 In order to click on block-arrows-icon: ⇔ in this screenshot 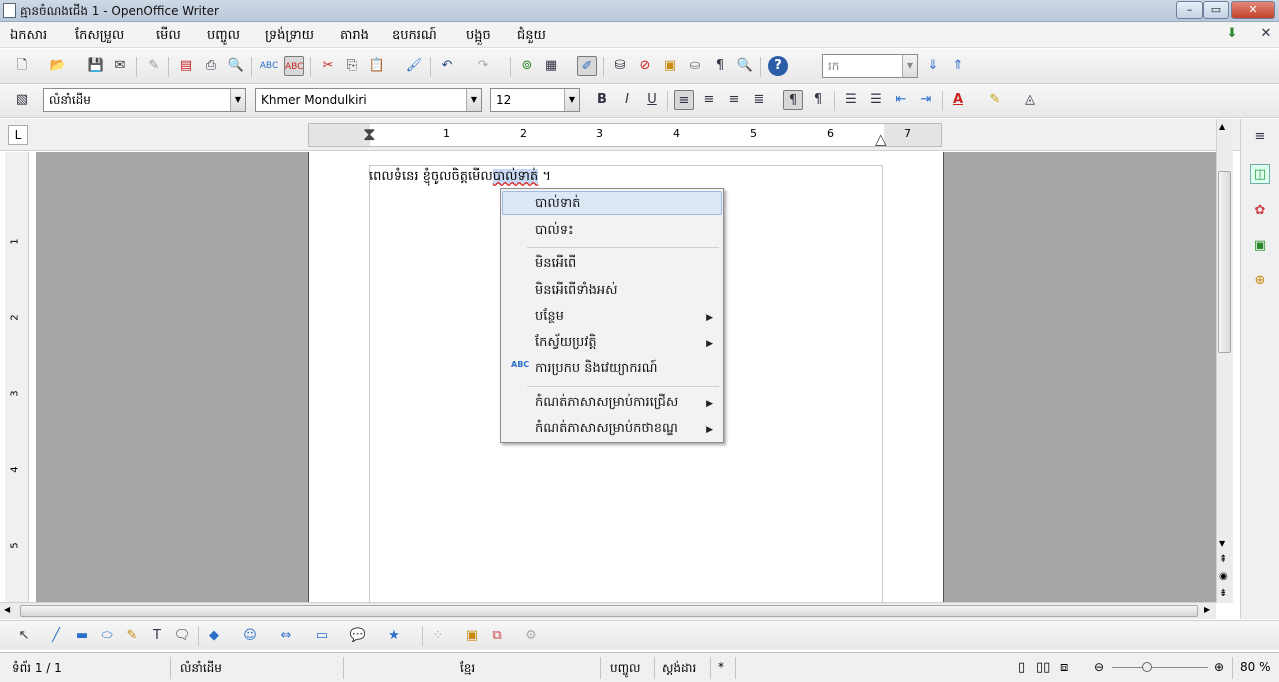, I will do `click(286, 636)`.